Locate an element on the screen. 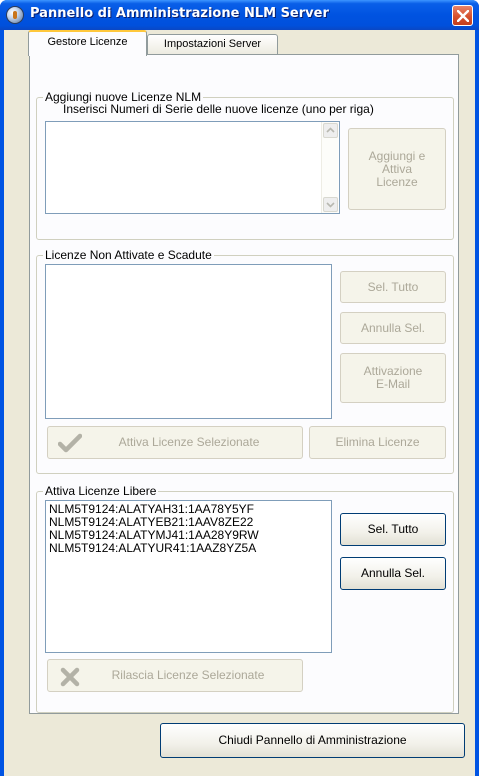 Image resolution: width=479 pixels, height=776 pixels. close-admin-panel-button: Chiudi Pannello di Amministrazione is located at coordinates (312, 740).